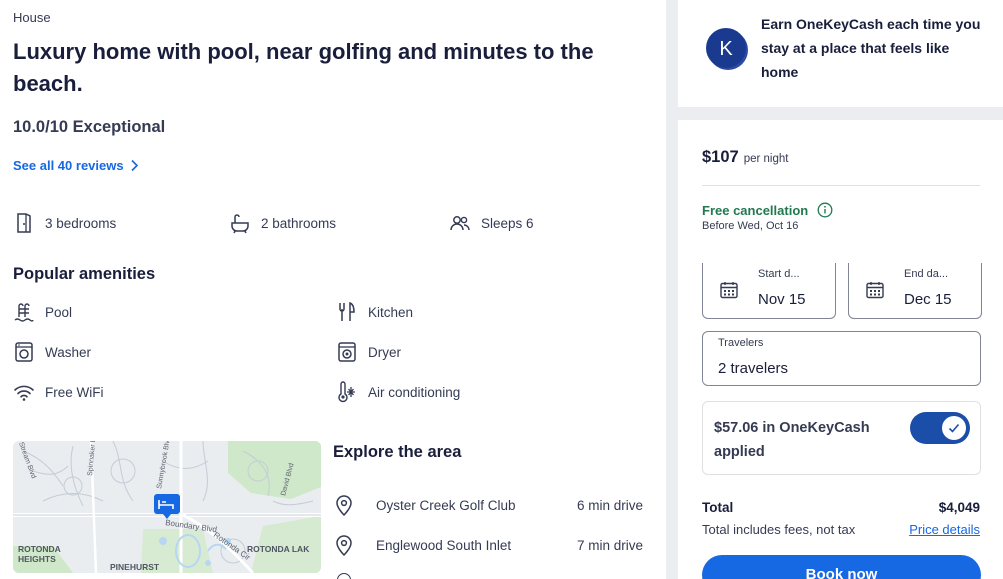 The image size is (1003, 579). What do you see at coordinates (397, 452) in the screenshot?
I see `explore-title: Explore the area` at bounding box center [397, 452].